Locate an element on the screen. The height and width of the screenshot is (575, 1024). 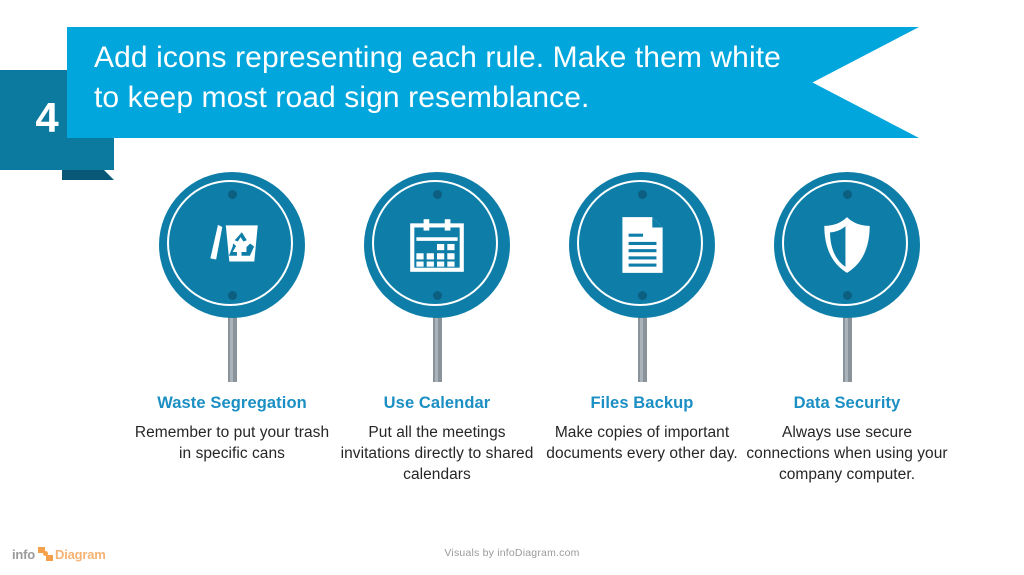
road-sign-files-backup is located at coordinates (642, 277).